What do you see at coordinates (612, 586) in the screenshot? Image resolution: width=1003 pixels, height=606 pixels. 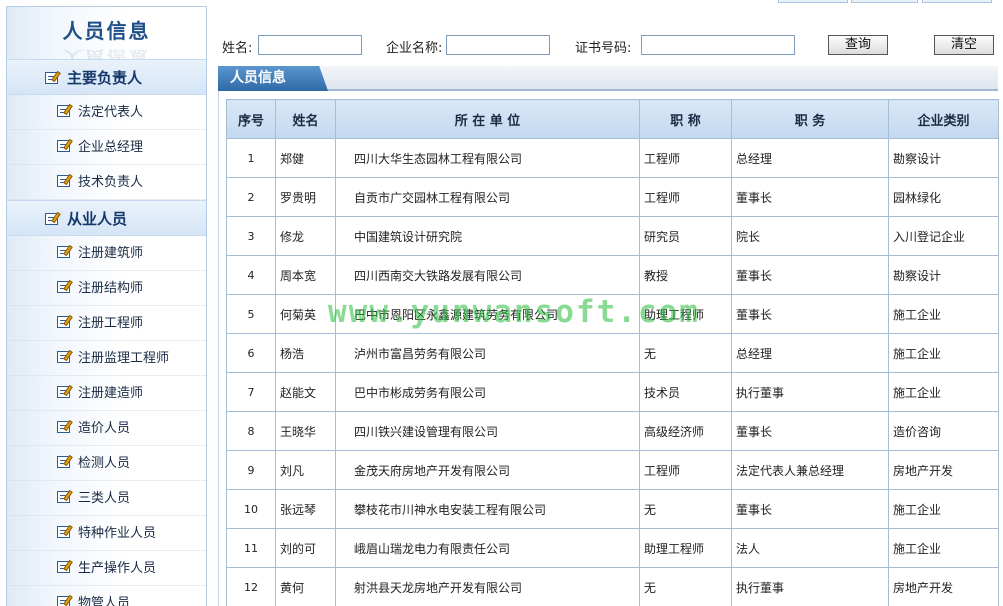 I see `table-row: 12 黄何 射洪县天龙房地产开发有限公司无执行董事 房地产开发` at bounding box center [612, 586].